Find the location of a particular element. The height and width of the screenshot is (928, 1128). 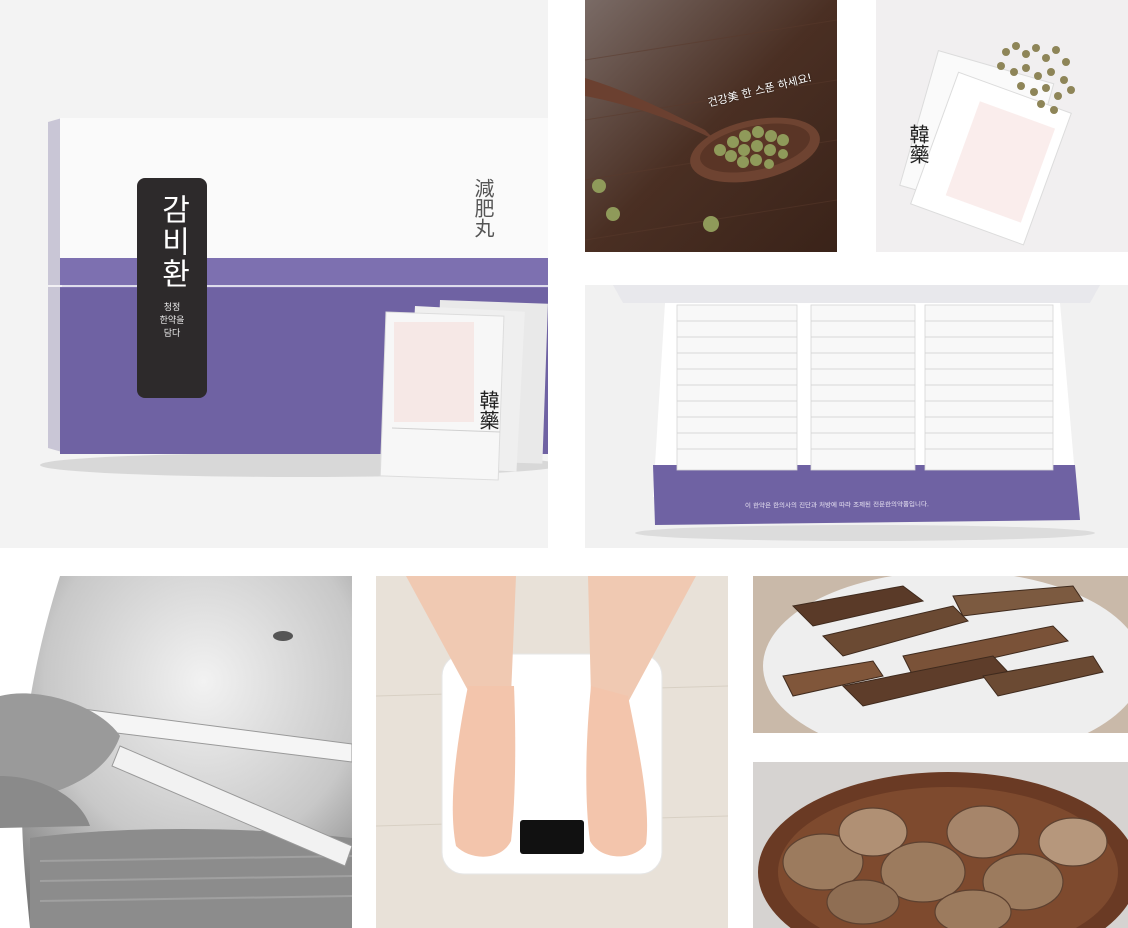

scale-illustration is located at coordinates (552, 752).